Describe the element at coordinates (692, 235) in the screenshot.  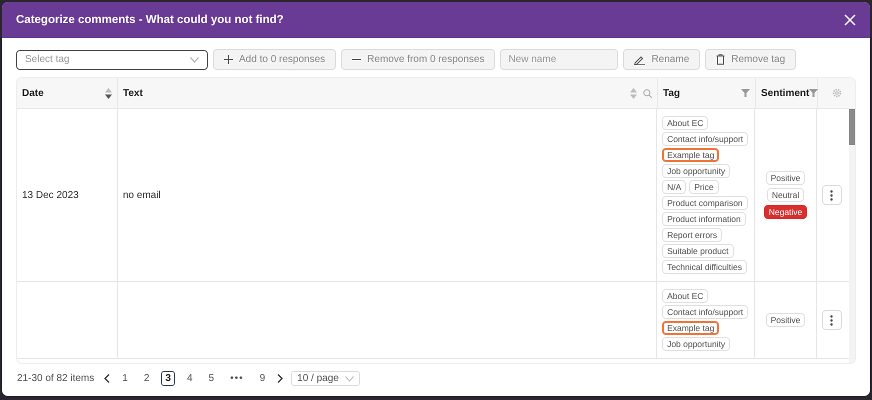
I see `tag-chip: Report errors` at that location.